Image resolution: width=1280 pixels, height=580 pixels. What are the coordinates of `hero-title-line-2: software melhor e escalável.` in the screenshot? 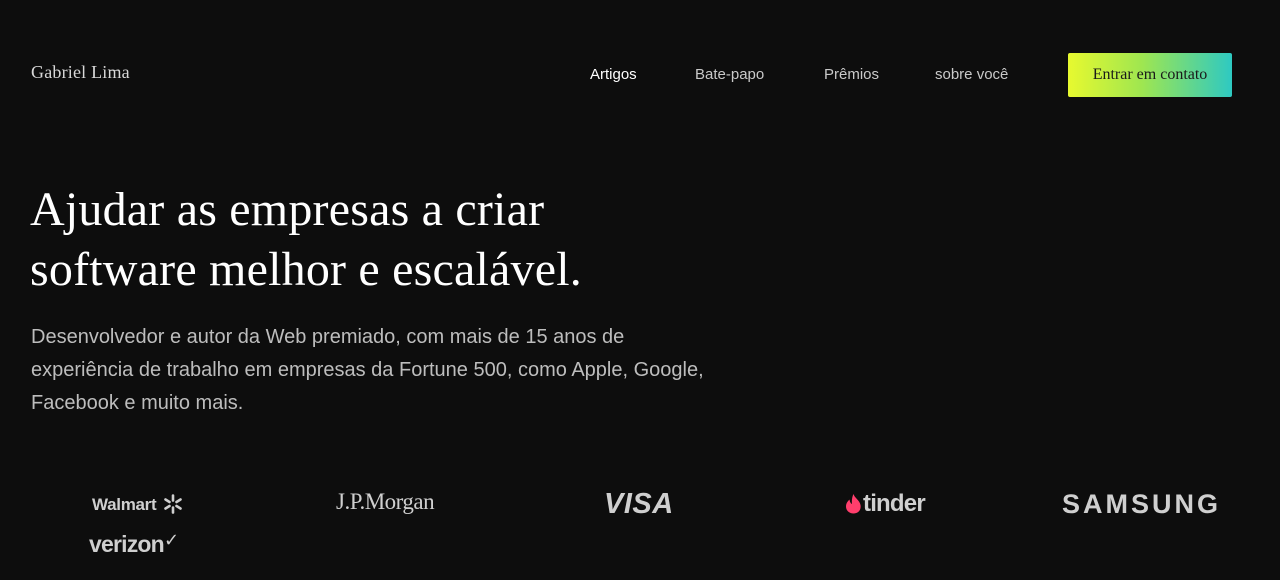 It's located at (306, 269).